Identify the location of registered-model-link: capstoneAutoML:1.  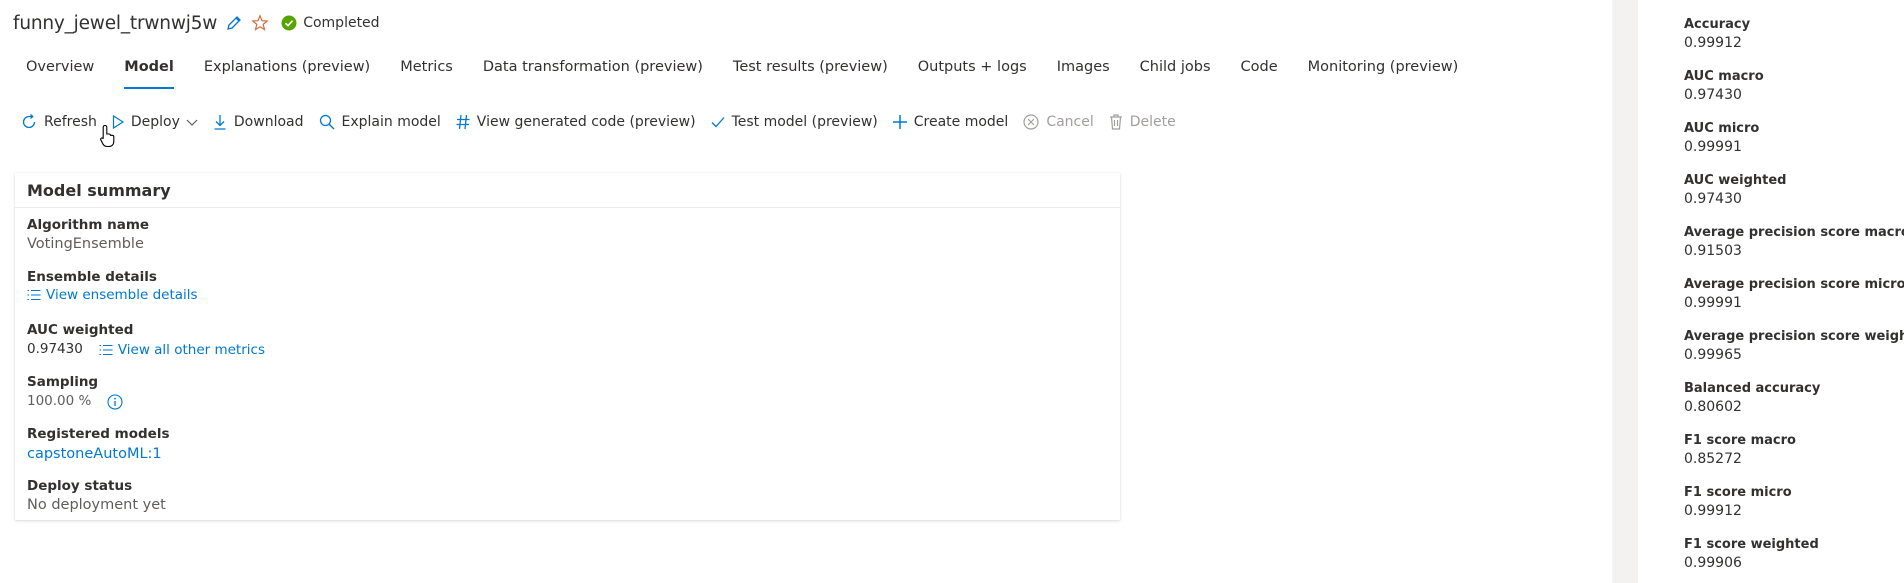
(94, 454).